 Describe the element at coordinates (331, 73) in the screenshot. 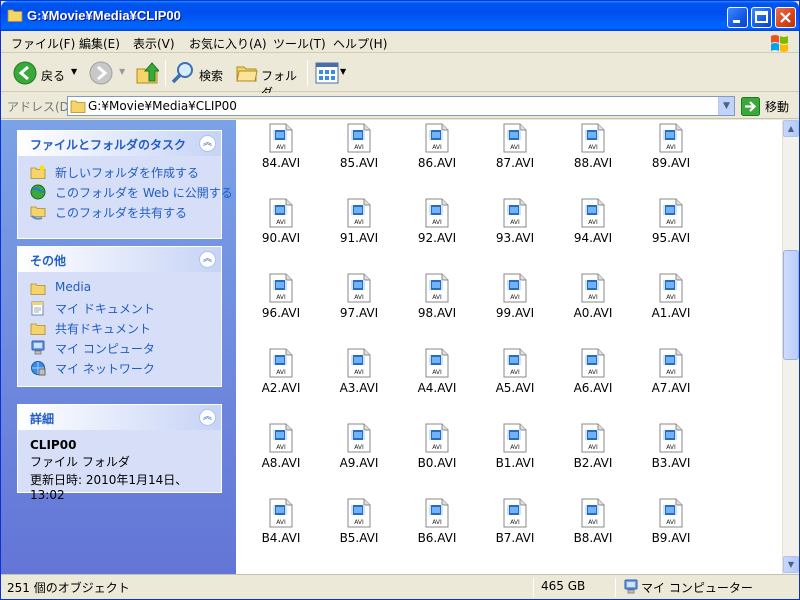

I see `views-button: ▼` at that location.